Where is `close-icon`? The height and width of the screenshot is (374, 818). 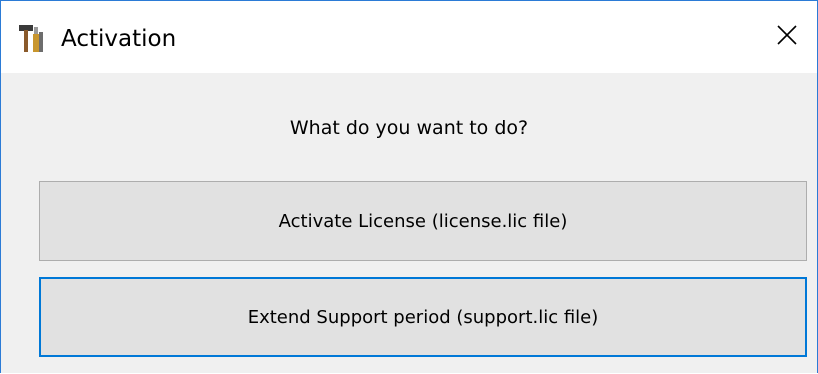 close-icon is located at coordinates (787, 37).